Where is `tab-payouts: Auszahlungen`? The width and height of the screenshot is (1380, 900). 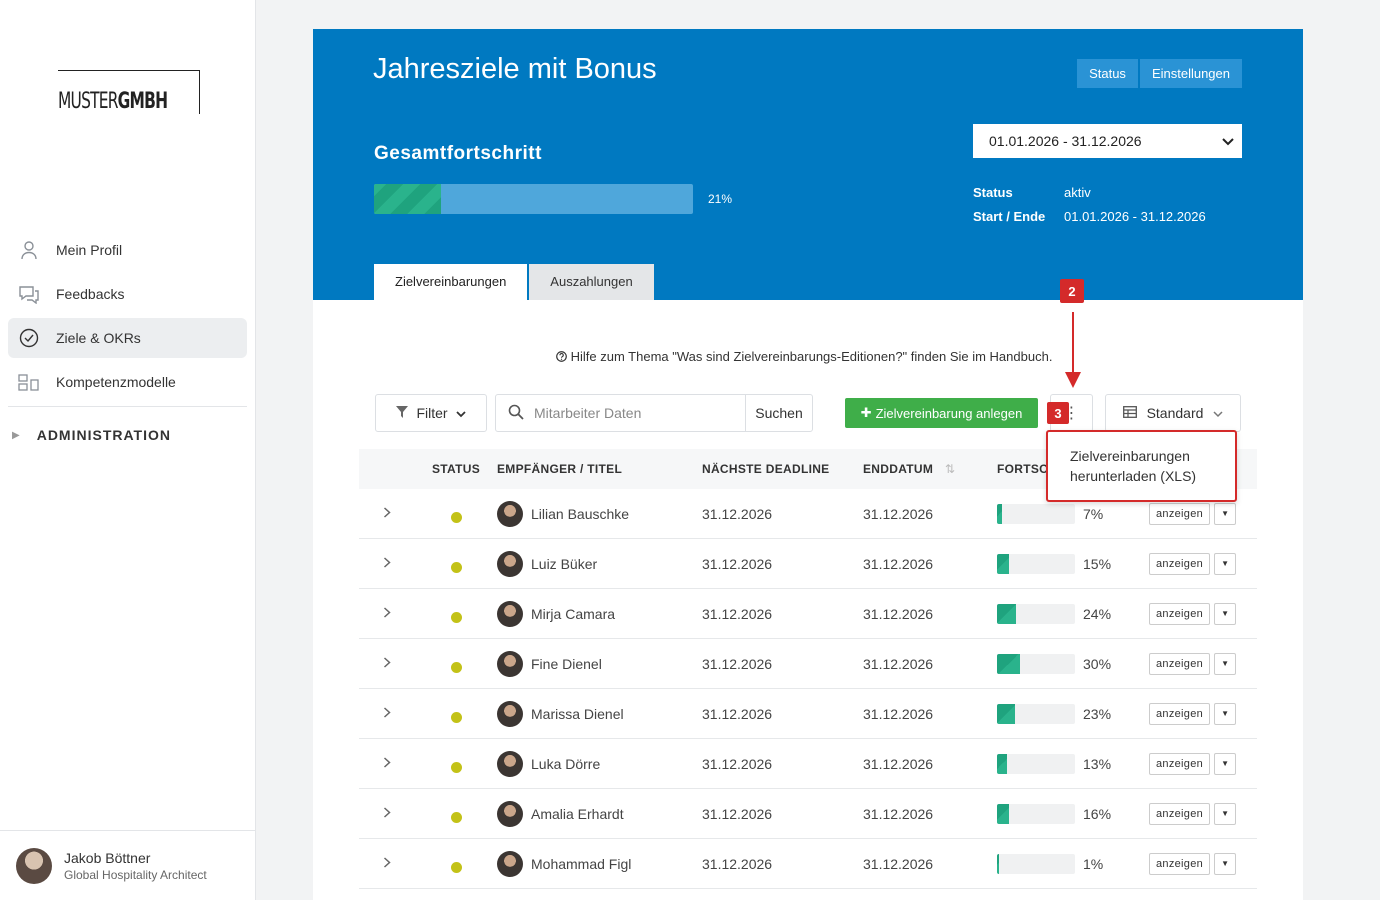 tab-payouts: Auszahlungen is located at coordinates (591, 282).